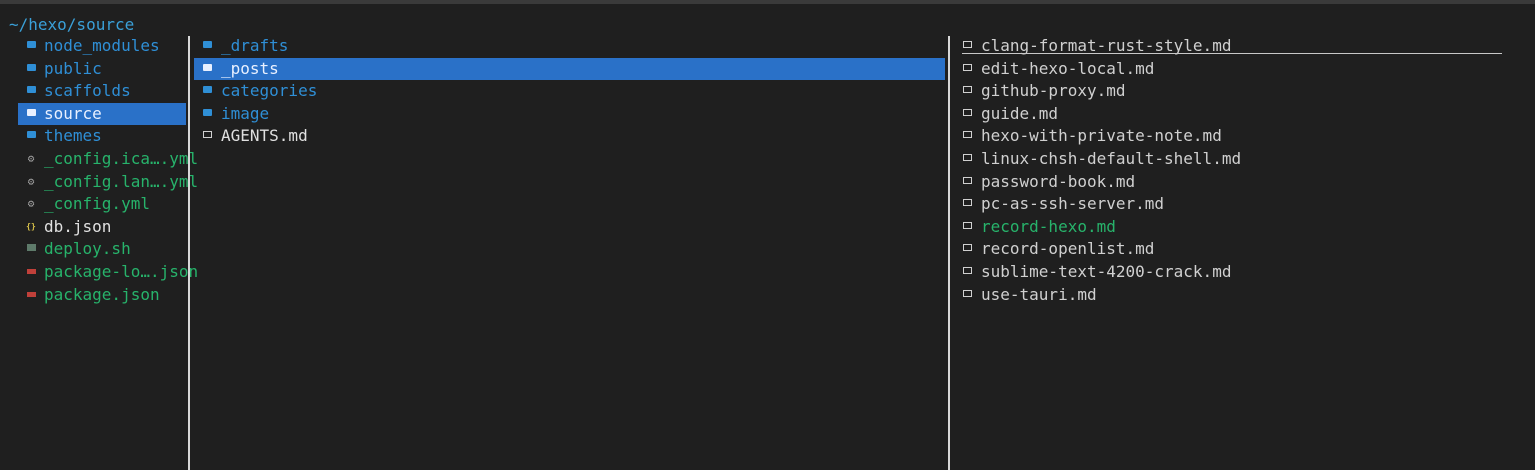  What do you see at coordinates (1240, 91) in the screenshot?
I see `preview-item: github-proxy.md` at bounding box center [1240, 91].